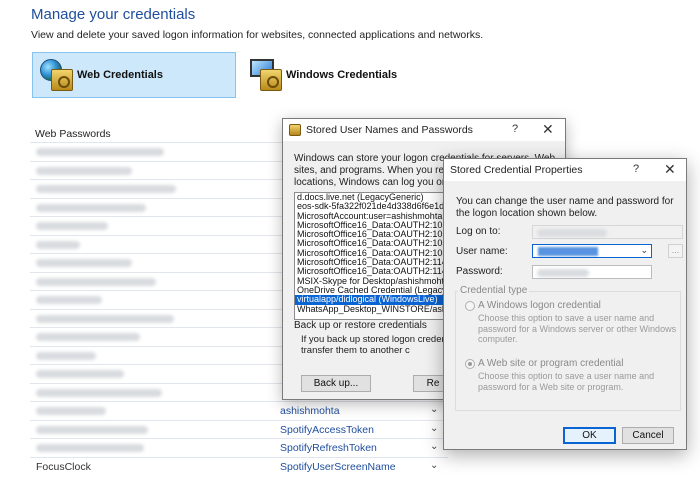  I want to click on credential-type-title: Credential type, so click(494, 290).